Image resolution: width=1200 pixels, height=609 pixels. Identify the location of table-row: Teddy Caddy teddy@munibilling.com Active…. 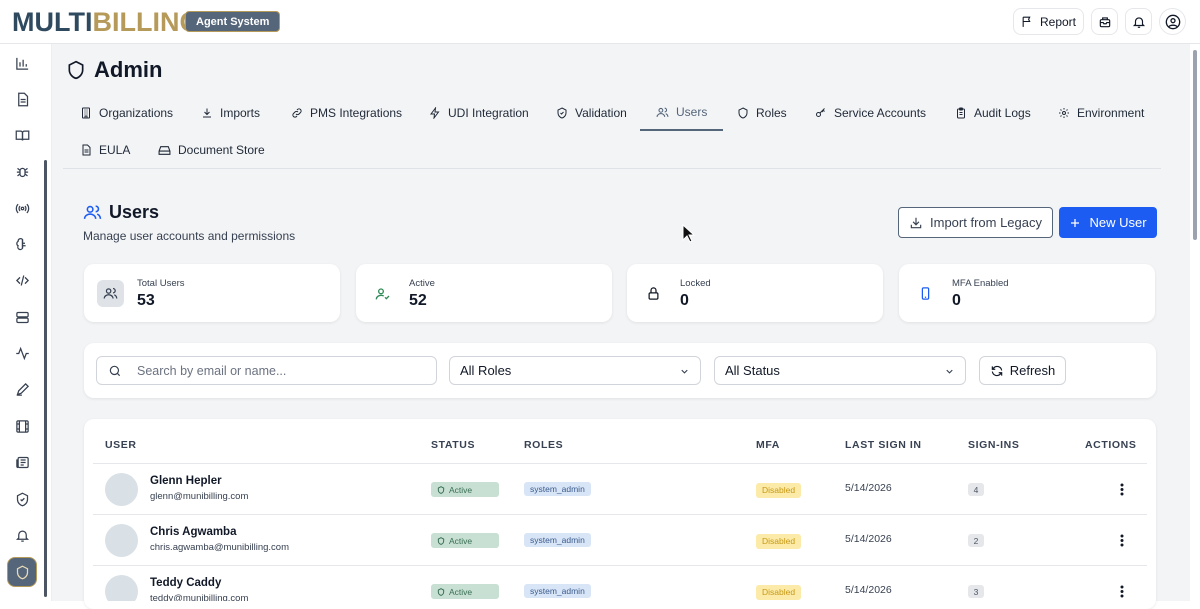
(620, 583).